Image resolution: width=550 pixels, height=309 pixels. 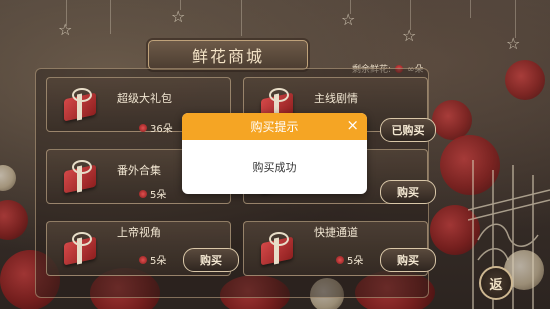 What do you see at coordinates (352, 125) in the screenshot?
I see `close-icon: ×` at bounding box center [352, 125].